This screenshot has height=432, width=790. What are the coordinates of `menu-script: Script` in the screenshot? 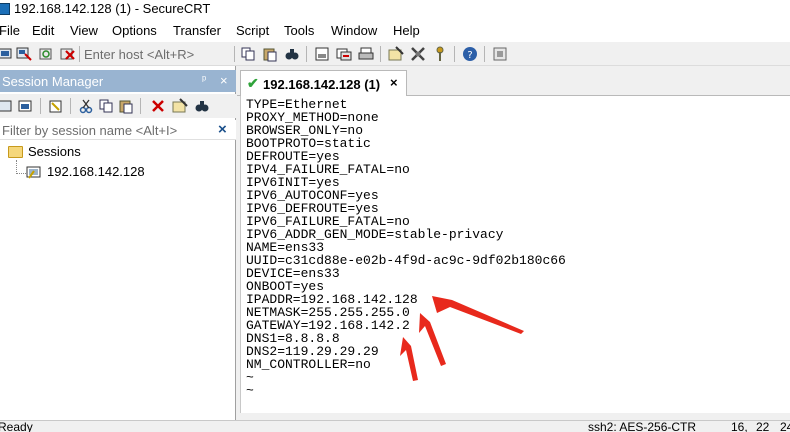 It's located at (252, 30).